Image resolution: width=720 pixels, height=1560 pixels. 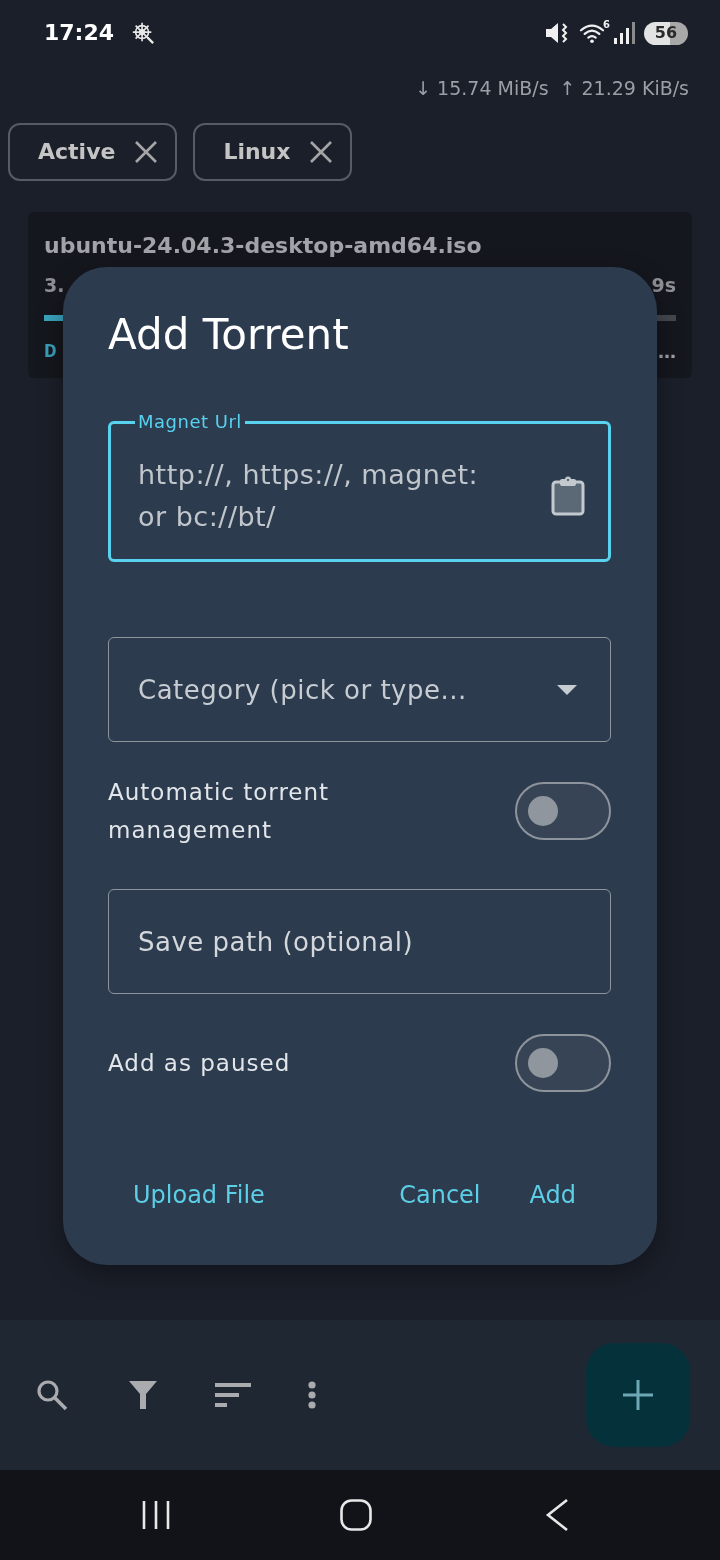 What do you see at coordinates (143, 33) in the screenshot?
I see `ship-wheel-icon` at bounding box center [143, 33].